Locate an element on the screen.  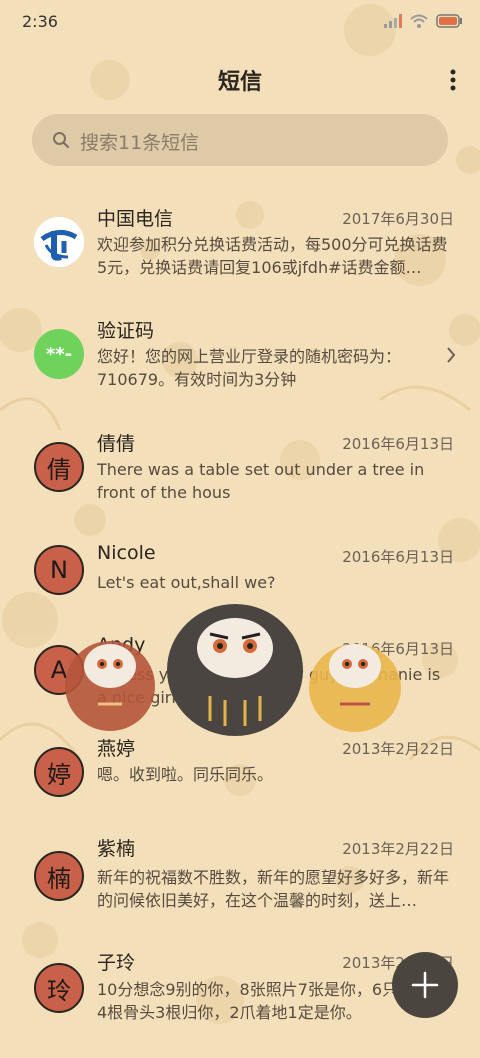
verification-code-avatar: **- is located at coordinates (59, 354).